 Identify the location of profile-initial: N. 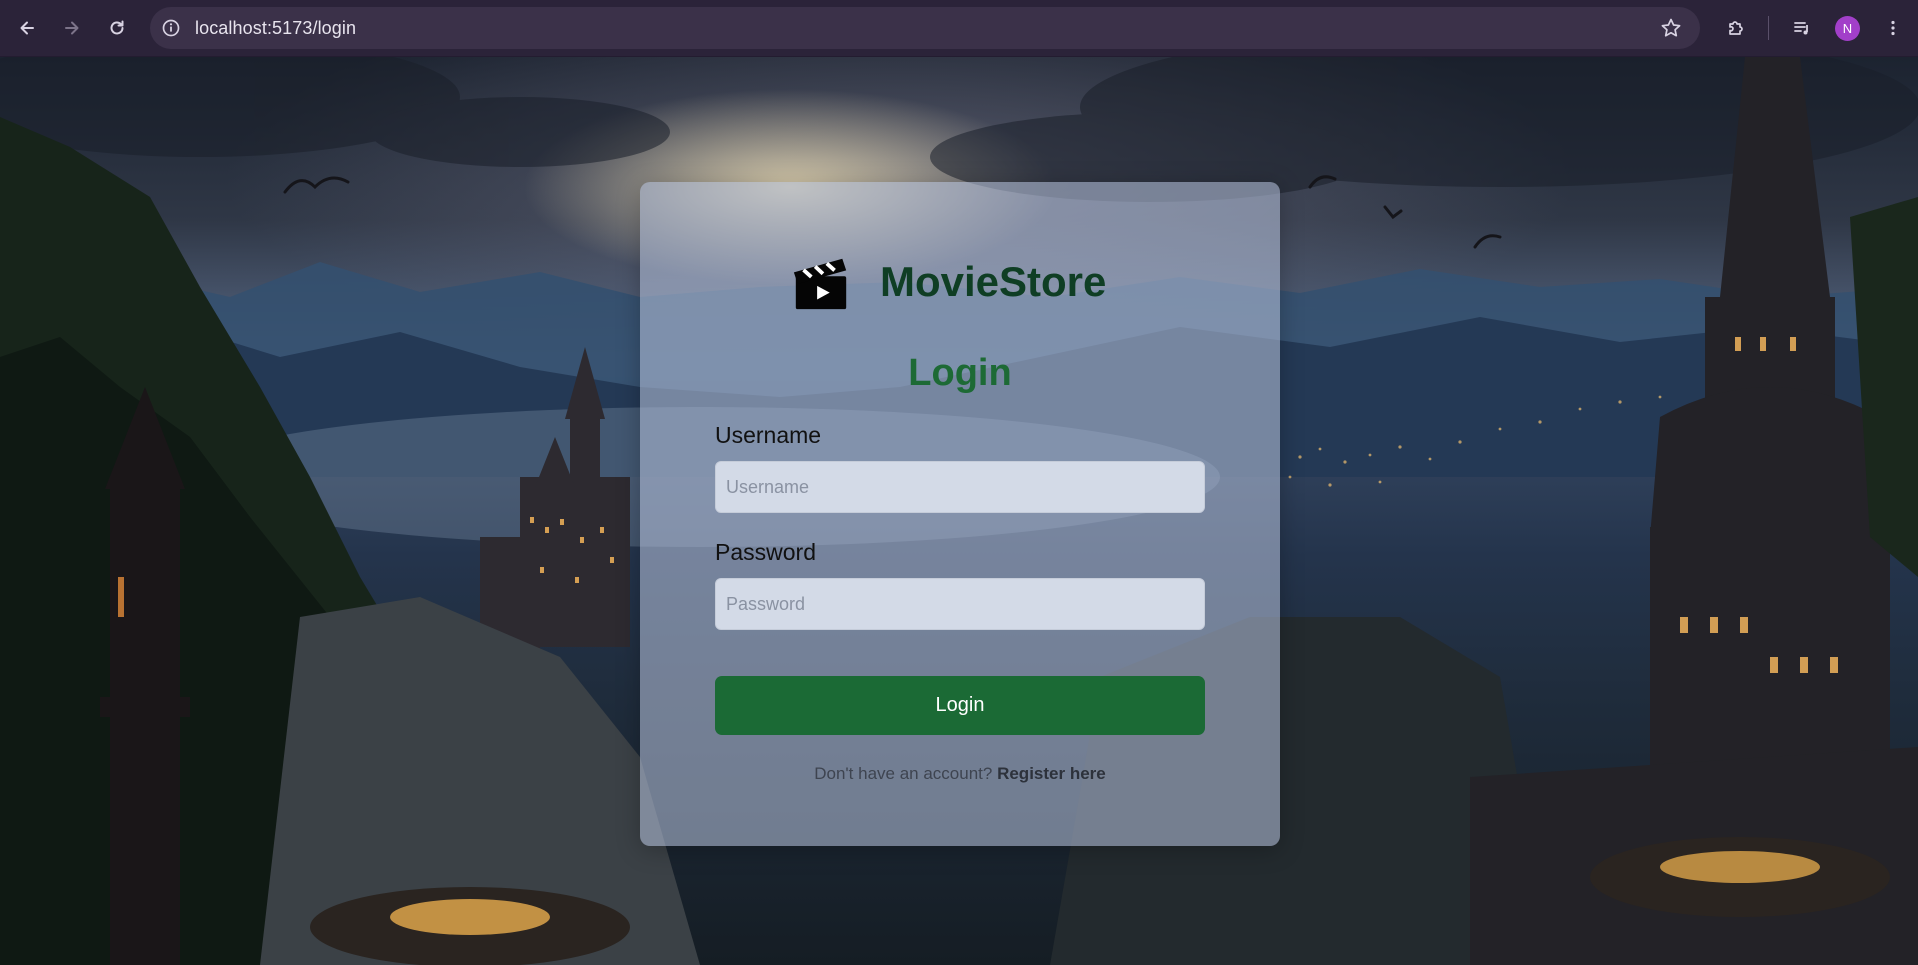
(1847, 28).